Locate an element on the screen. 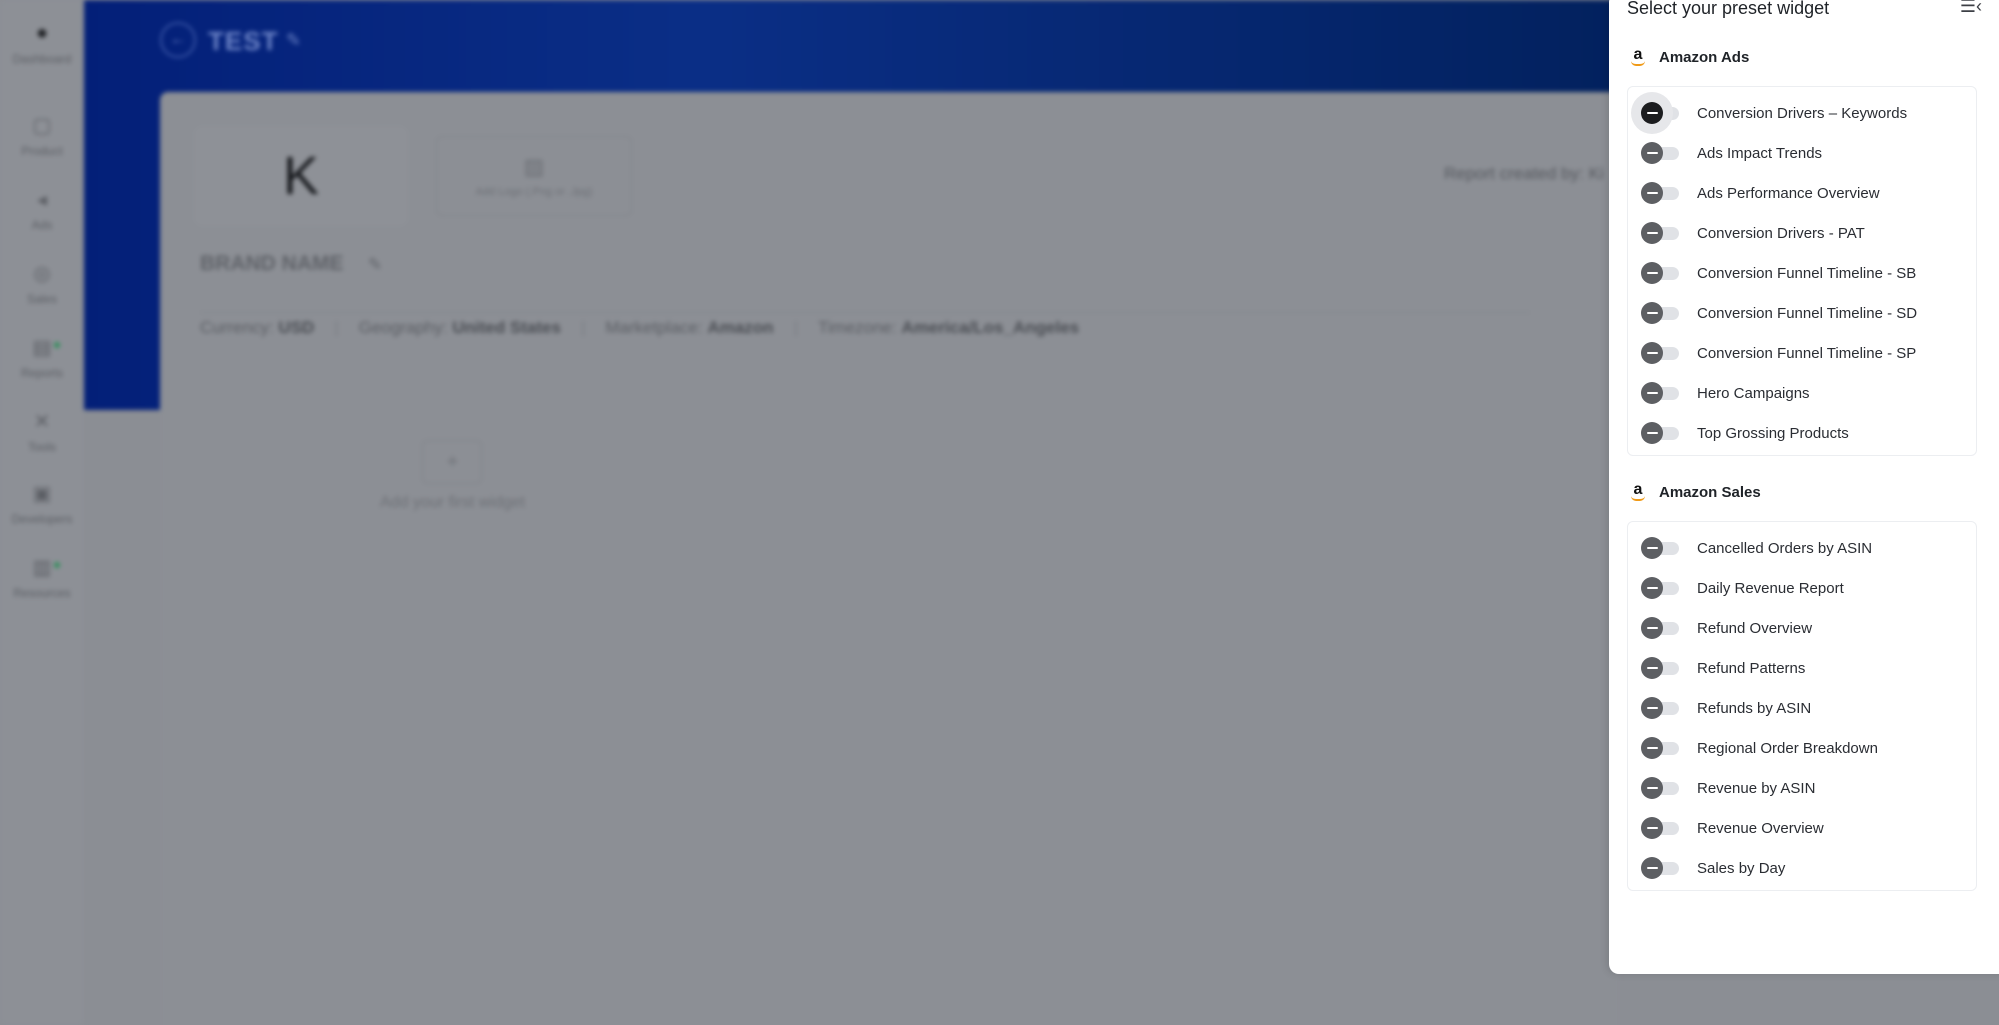 Image resolution: width=1999 pixels, height=1025 pixels. new-badge is located at coordinates (57, 565).